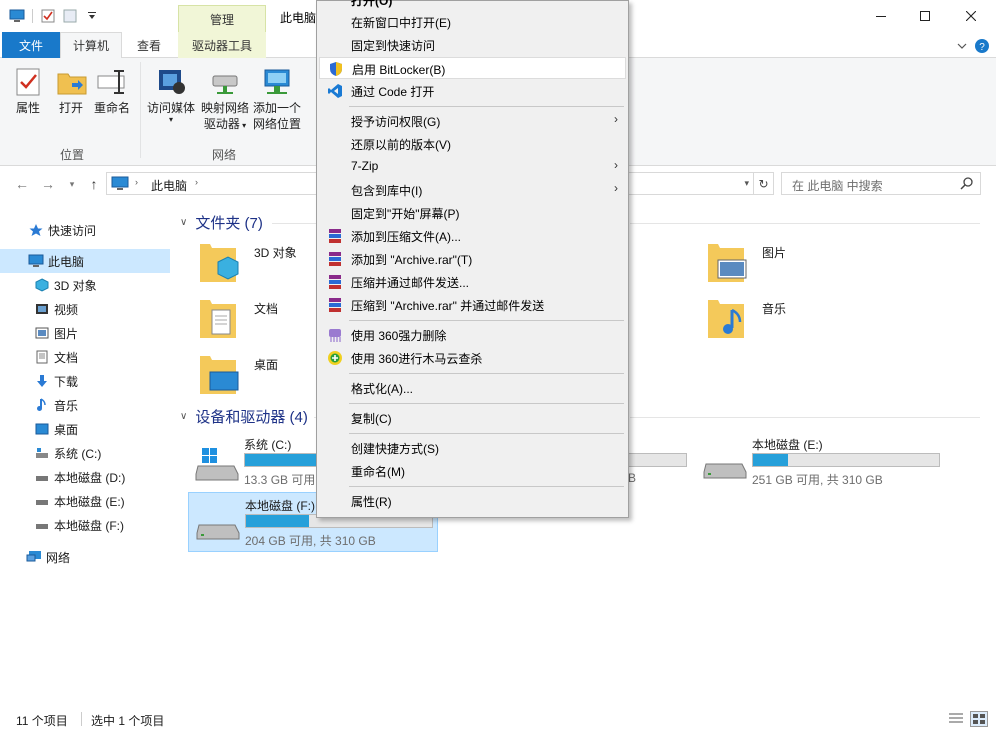 The width and height of the screenshot is (996, 733). What do you see at coordinates (149, 45) in the screenshot?
I see `tab-view: 查看` at bounding box center [149, 45].